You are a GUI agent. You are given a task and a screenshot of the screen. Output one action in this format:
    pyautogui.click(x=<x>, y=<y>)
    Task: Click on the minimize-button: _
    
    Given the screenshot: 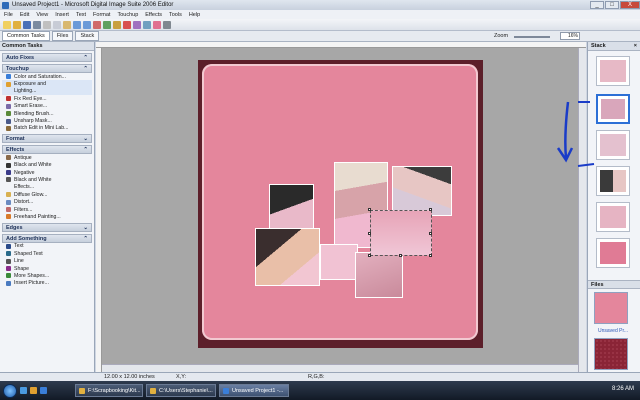 What is the action you would take?
    pyautogui.click(x=597, y=4)
    